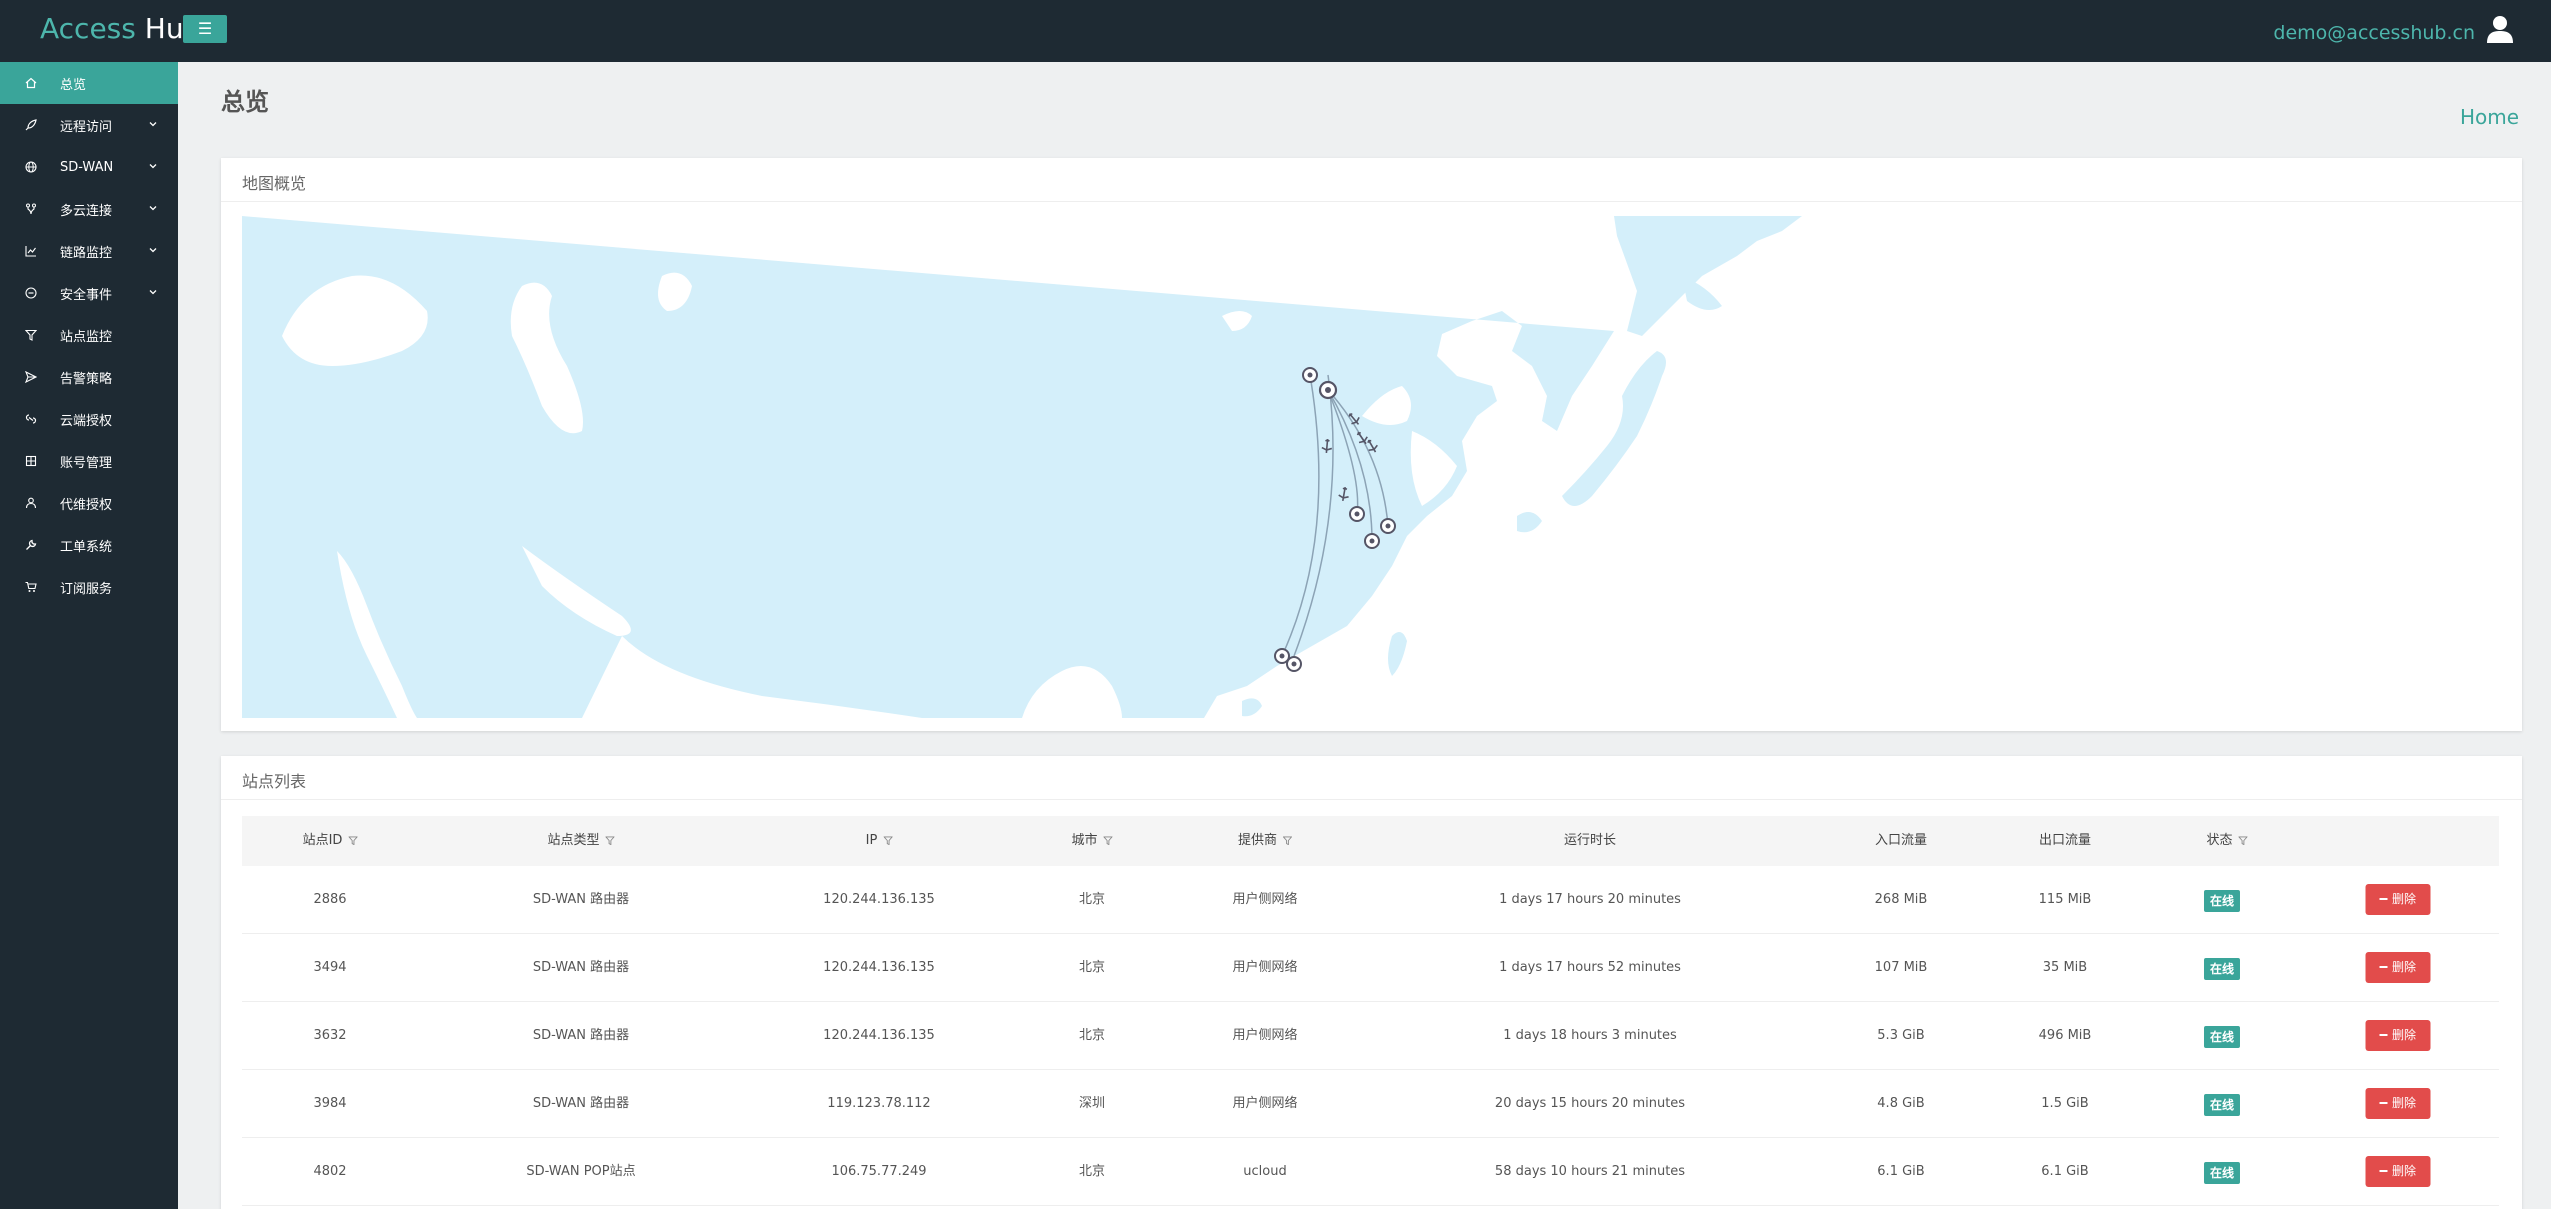 The height and width of the screenshot is (1209, 2551). What do you see at coordinates (31, 587) in the screenshot?
I see `cart-icon` at bounding box center [31, 587].